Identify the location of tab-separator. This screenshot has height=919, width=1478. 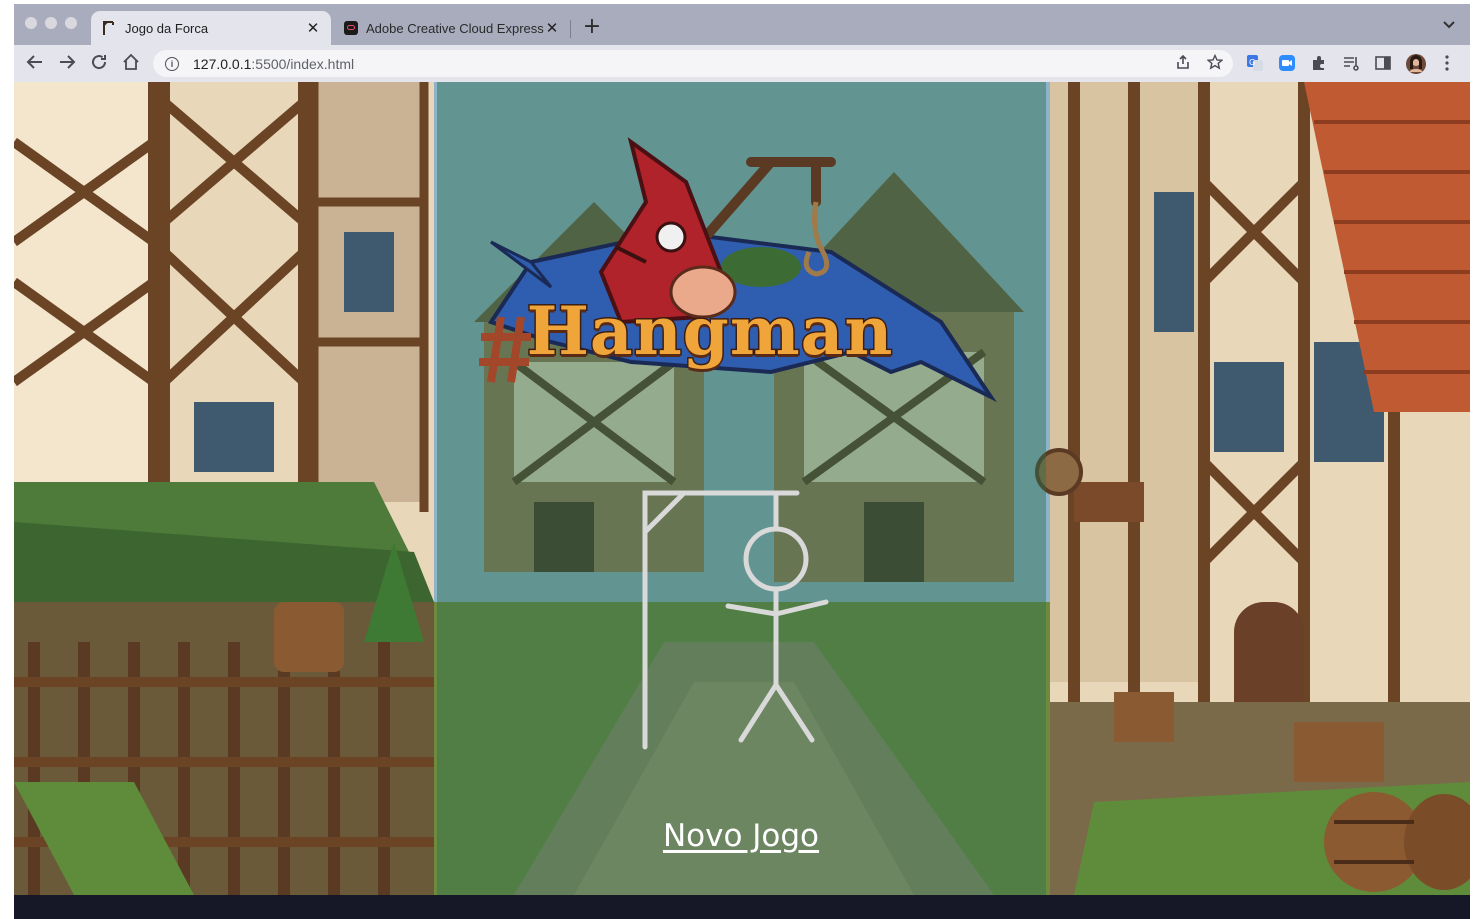
(570, 29).